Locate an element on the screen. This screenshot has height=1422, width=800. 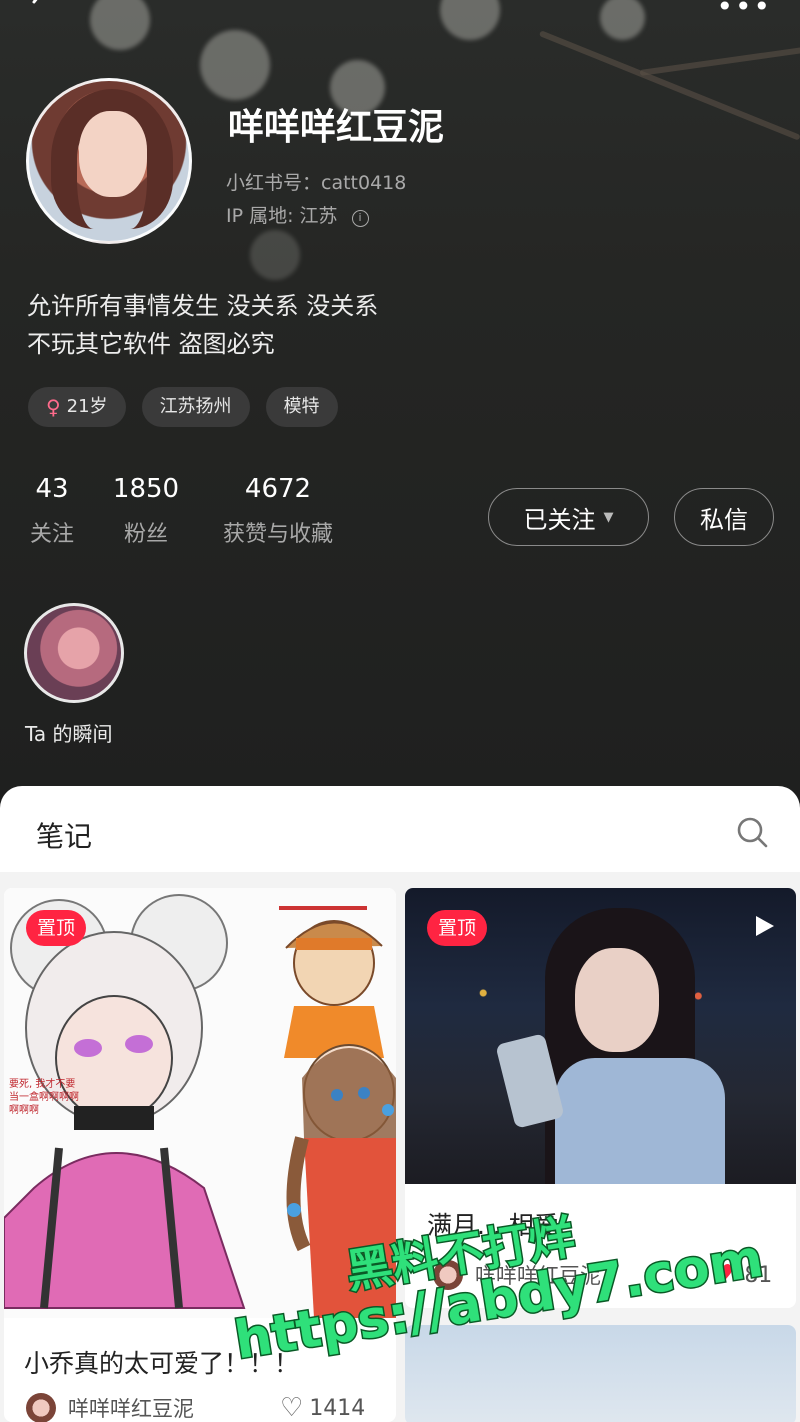
profile-avatar is located at coordinates (109, 161).